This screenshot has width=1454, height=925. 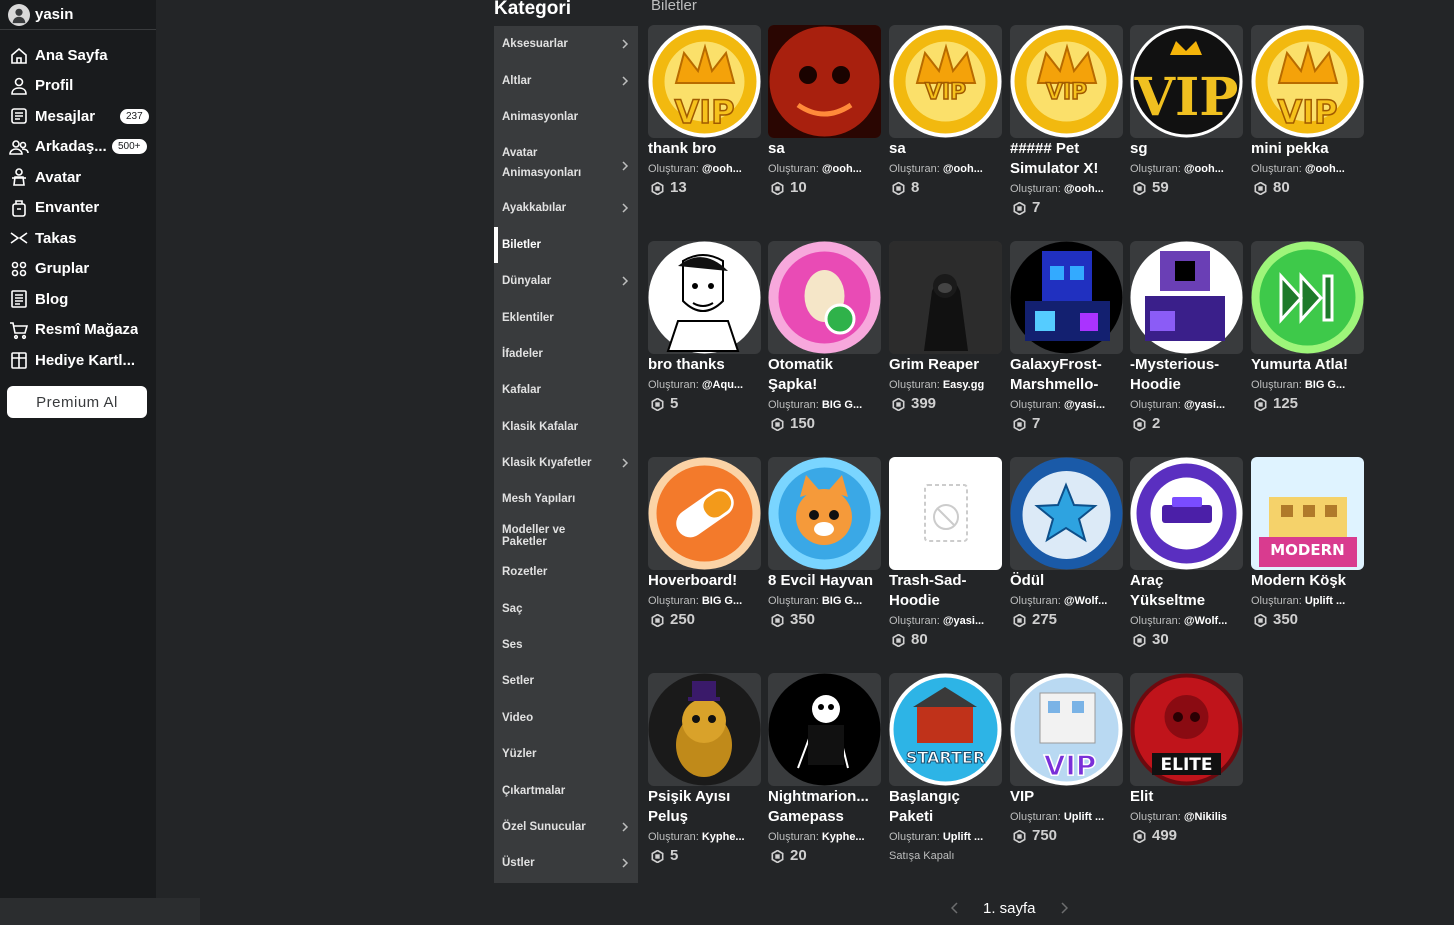 I want to click on item-name: GalaxyFrost-Marshmello-, so click(x=1065, y=375).